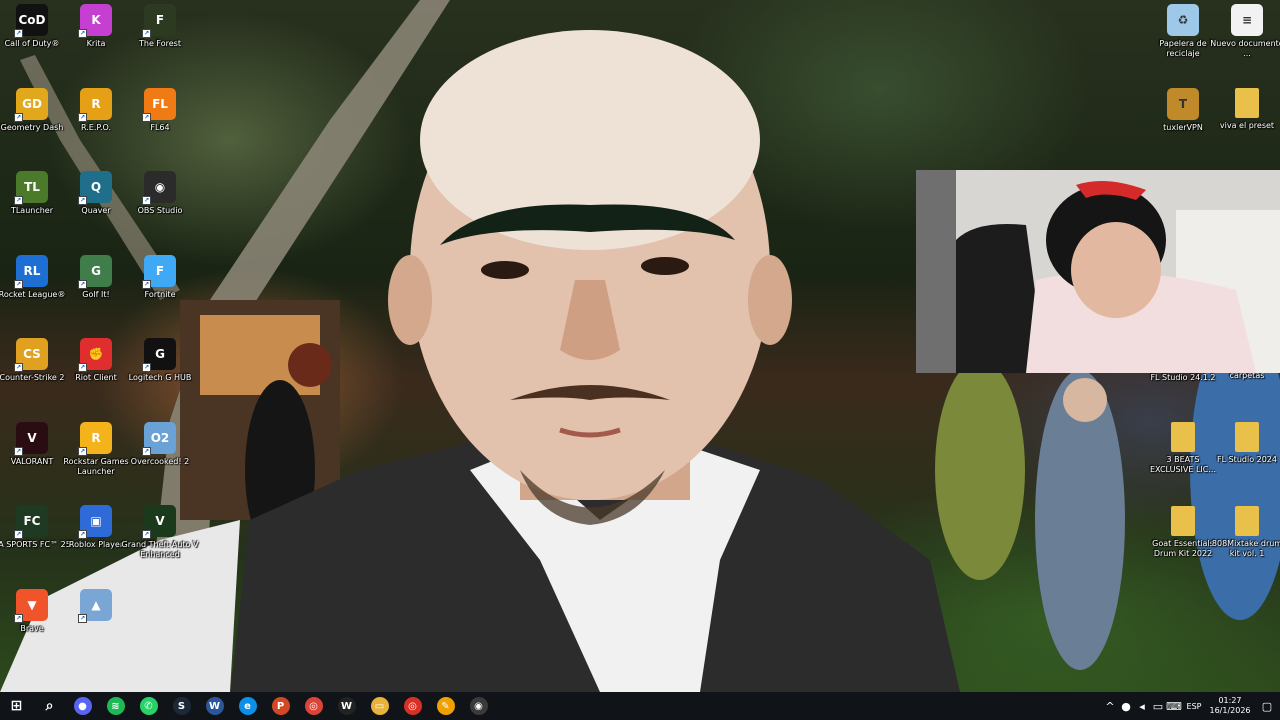 The width and height of the screenshot is (1280, 720). Describe the element at coordinates (96, 294) in the screenshot. I see `desktop-icon: G ↗ Golf It!` at that location.